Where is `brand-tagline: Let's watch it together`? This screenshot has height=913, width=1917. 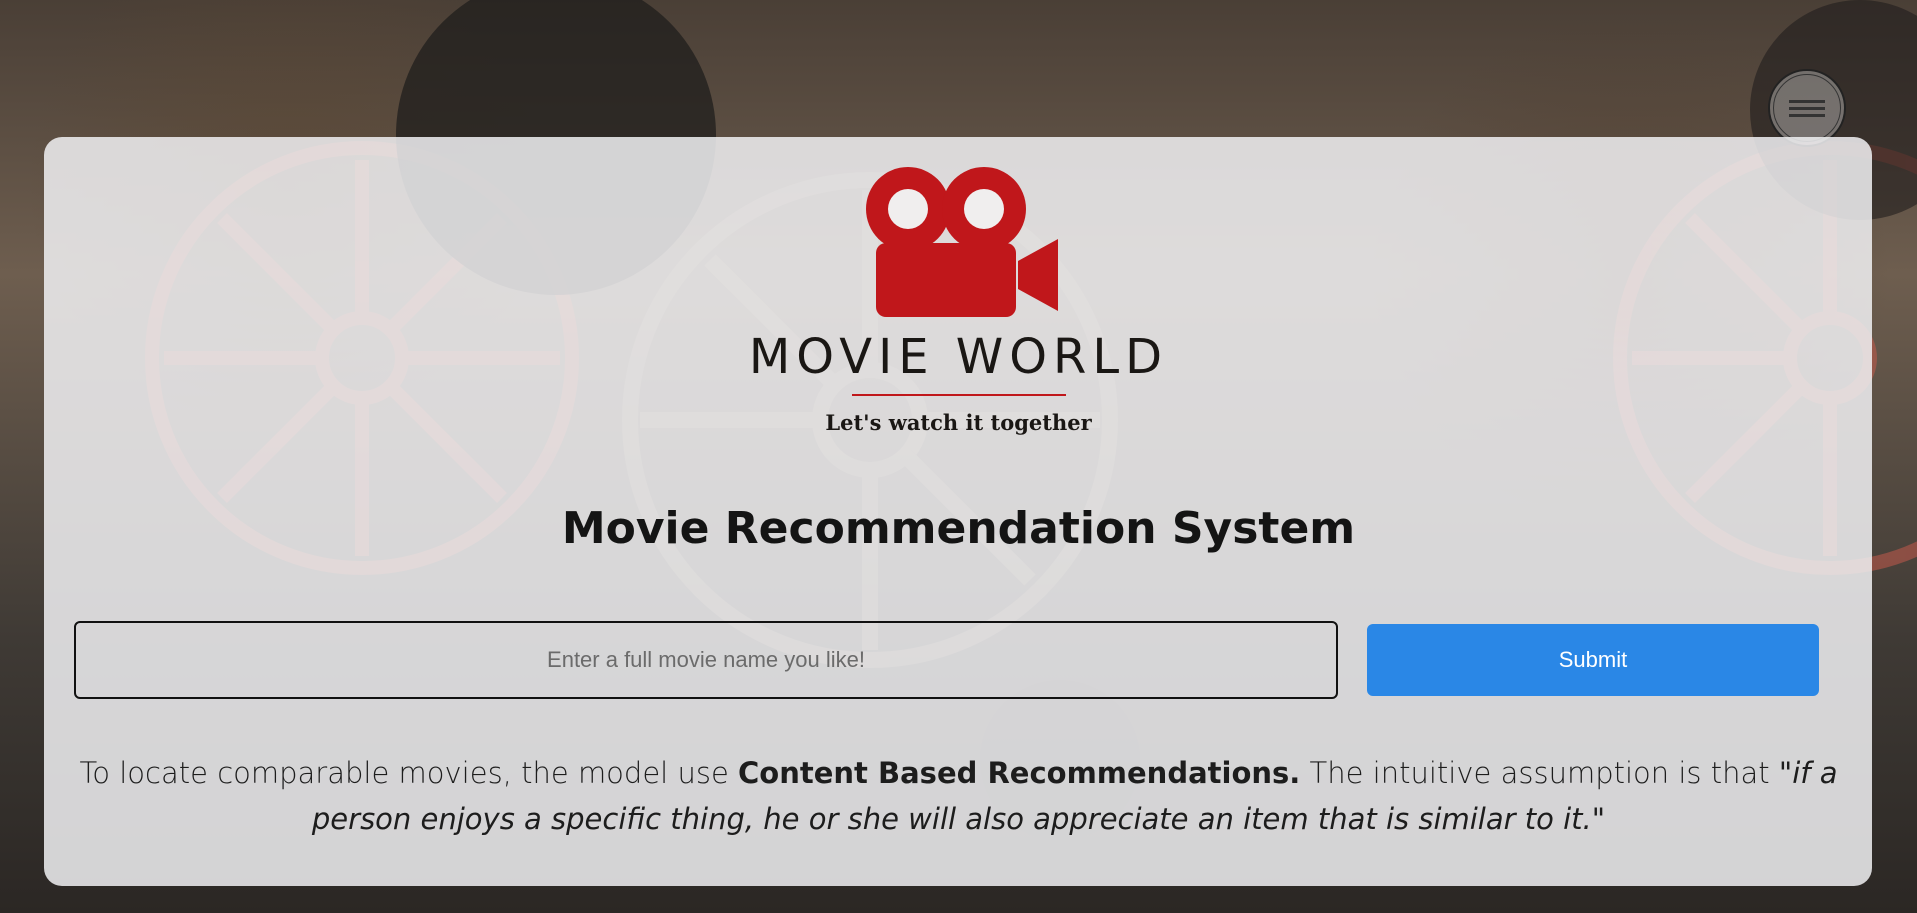
brand-tagline: Let's watch it together is located at coordinates (958, 422).